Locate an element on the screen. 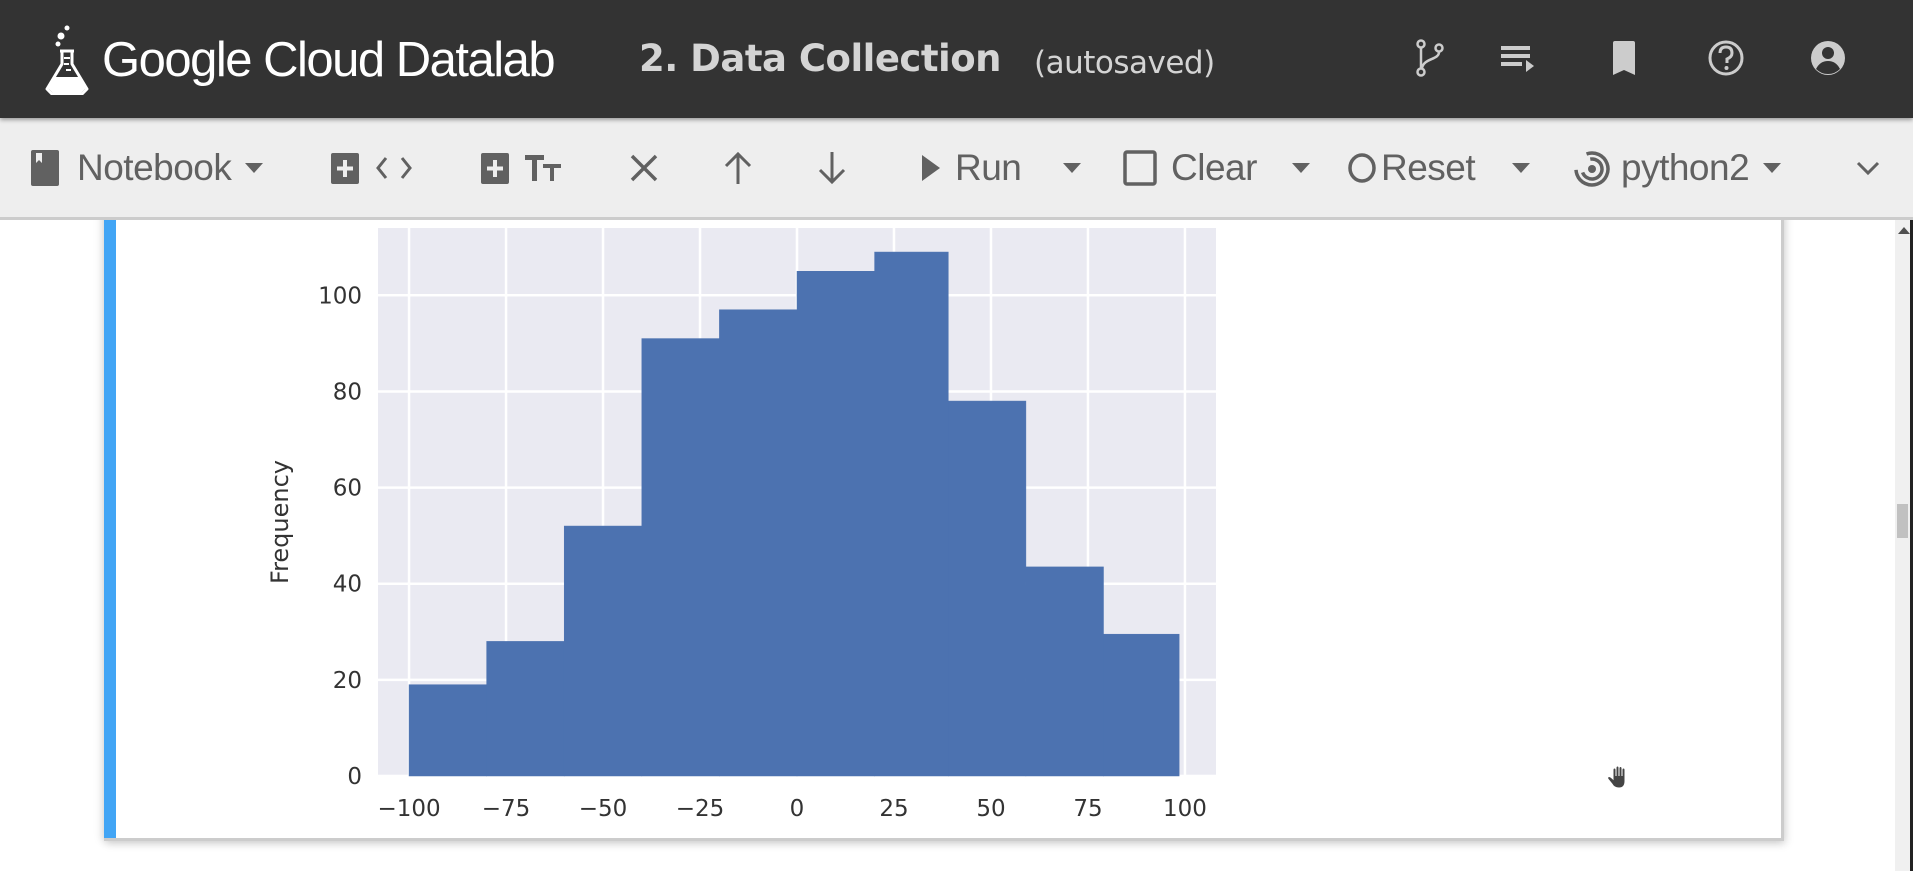 The height and width of the screenshot is (871, 1913). kernel-label: python2 is located at coordinates (1685, 167).